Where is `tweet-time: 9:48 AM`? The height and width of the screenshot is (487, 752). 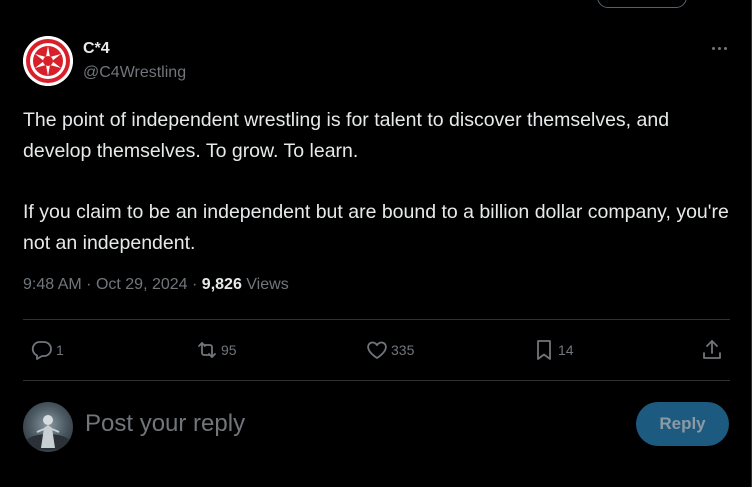 tweet-time: 9:48 AM is located at coordinates (52, 284).